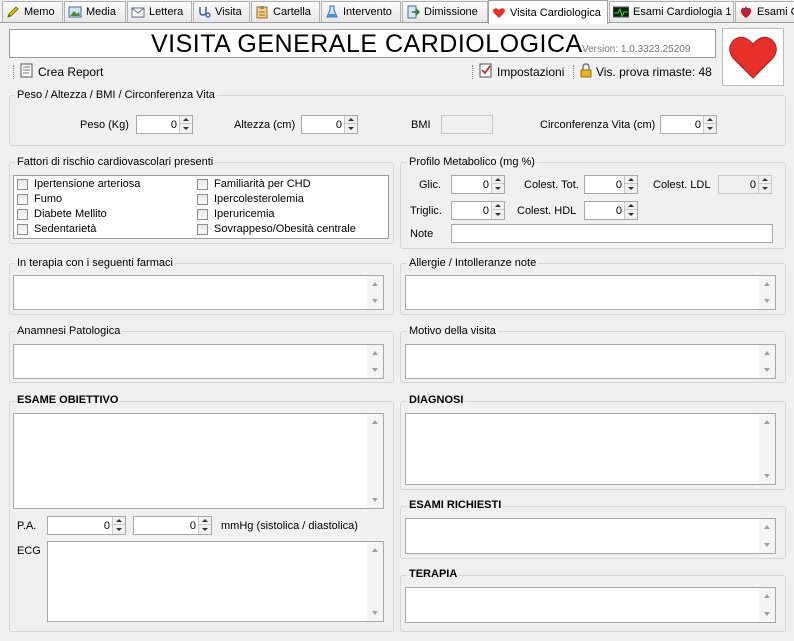 This screenshot has width=794, height=641. I want to click on ecg-textarea, so click(215, 581).